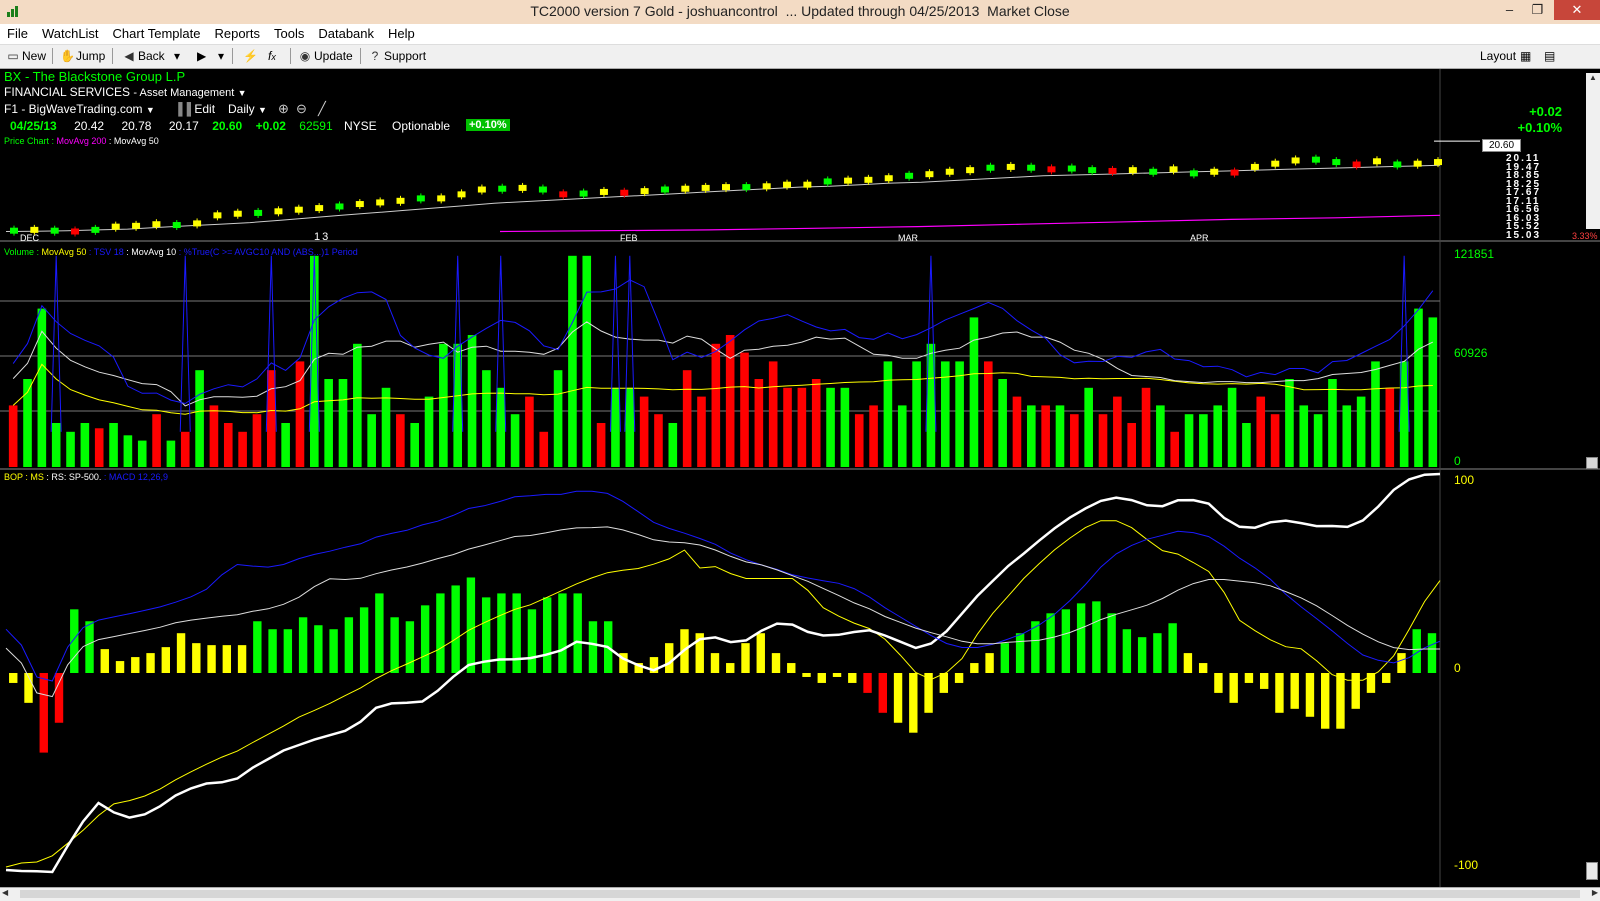 The image size is (1600, 901). I want to click on scroll-up-icon: ▲, so click(1593, 77).